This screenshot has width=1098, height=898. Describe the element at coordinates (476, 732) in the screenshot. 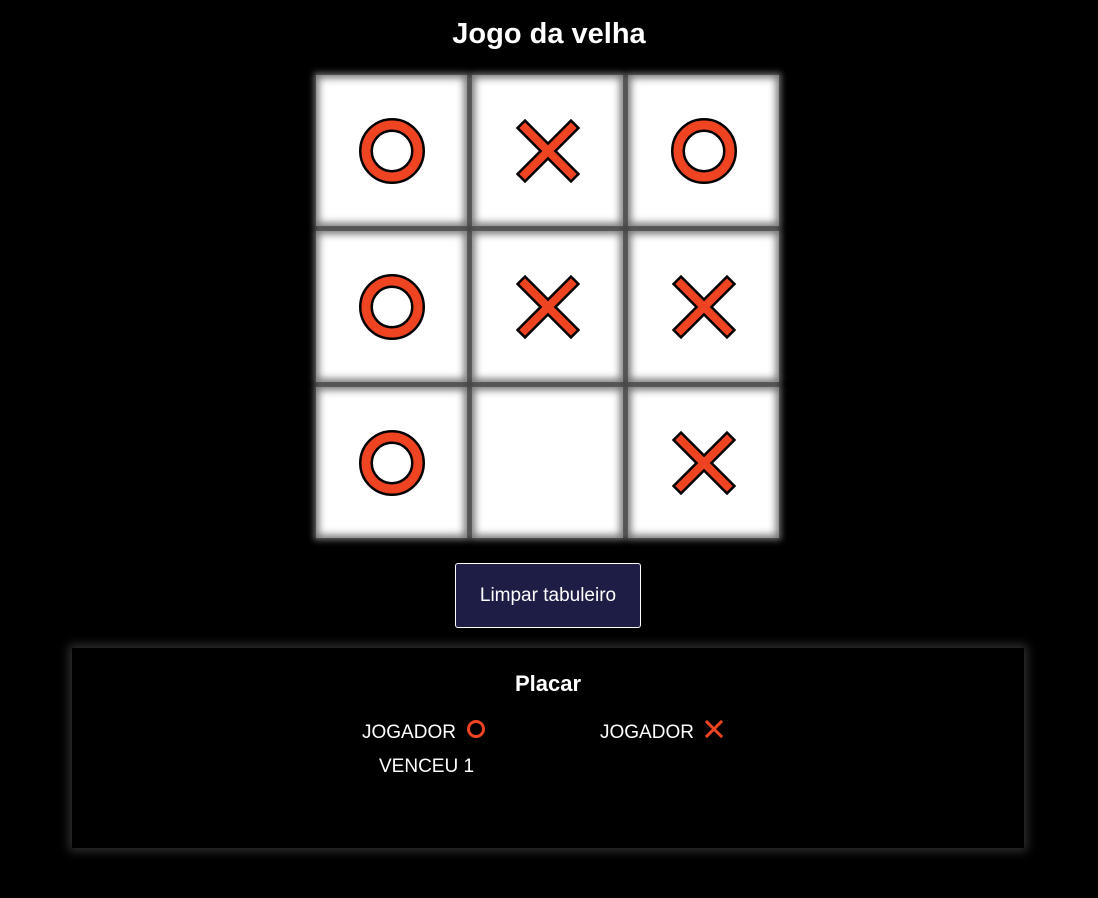

I see `o-icon` at that location.